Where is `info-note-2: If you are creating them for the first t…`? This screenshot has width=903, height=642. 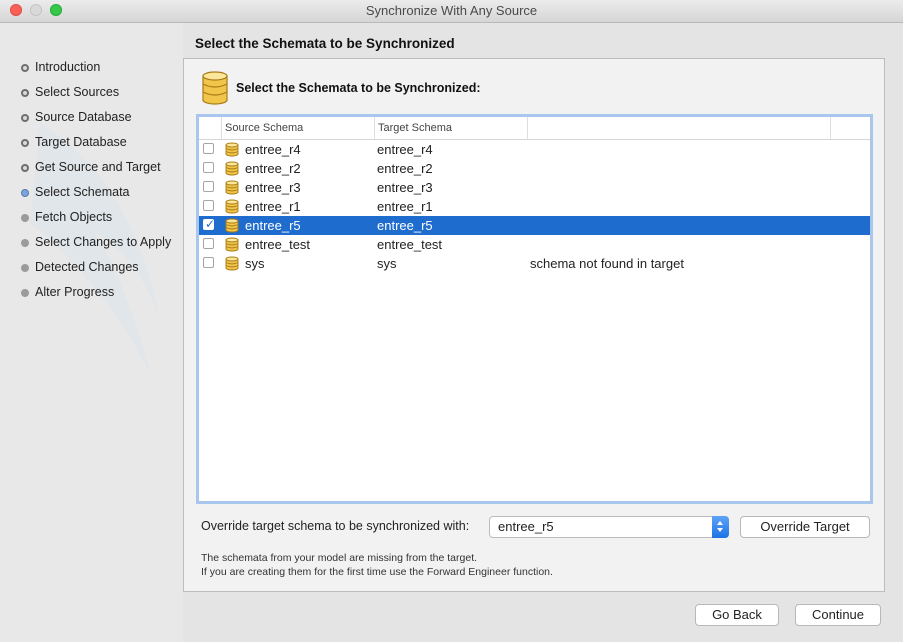
info-note-2: If you are creating them for the first t… is located at coordinates (377, 572).